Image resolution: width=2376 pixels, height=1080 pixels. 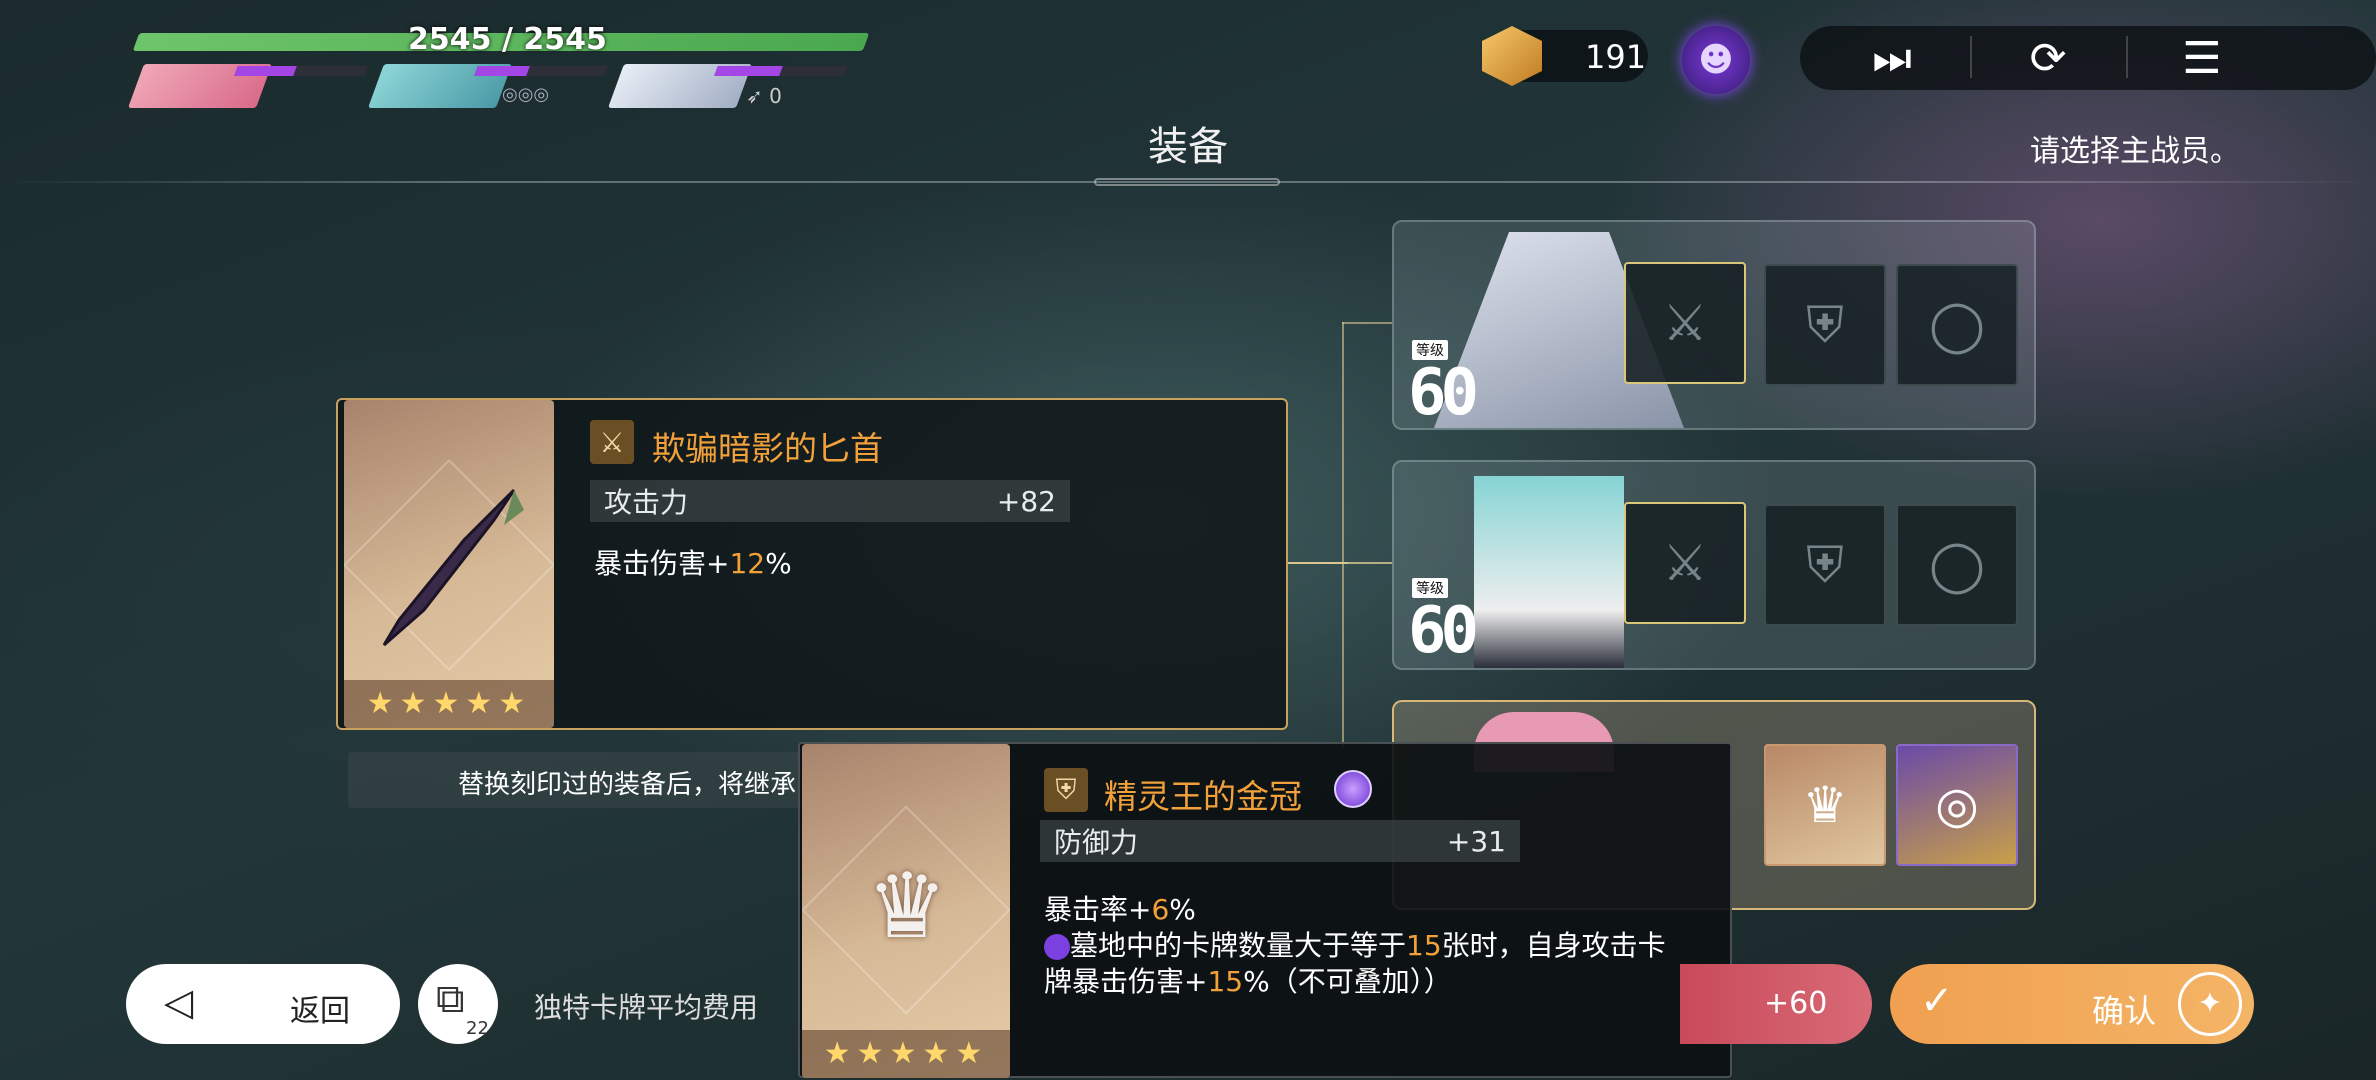 I want to click on character-card-2: 等级 60 ⚔ ⛨ ◯, so click(x=1714, y=565).